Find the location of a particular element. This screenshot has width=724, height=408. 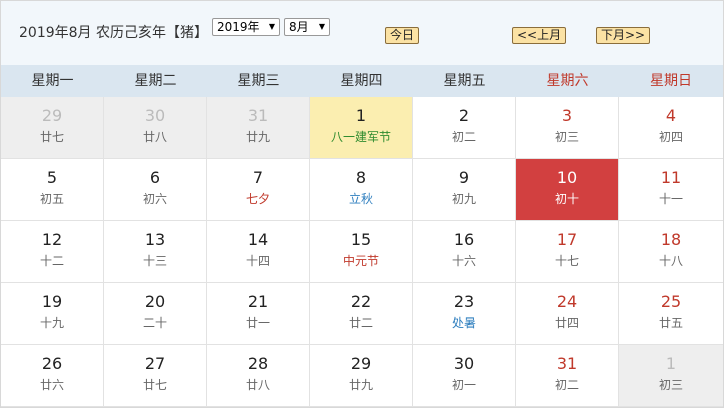

year-select-value: 2019年 is located at coordinates (238, 27).